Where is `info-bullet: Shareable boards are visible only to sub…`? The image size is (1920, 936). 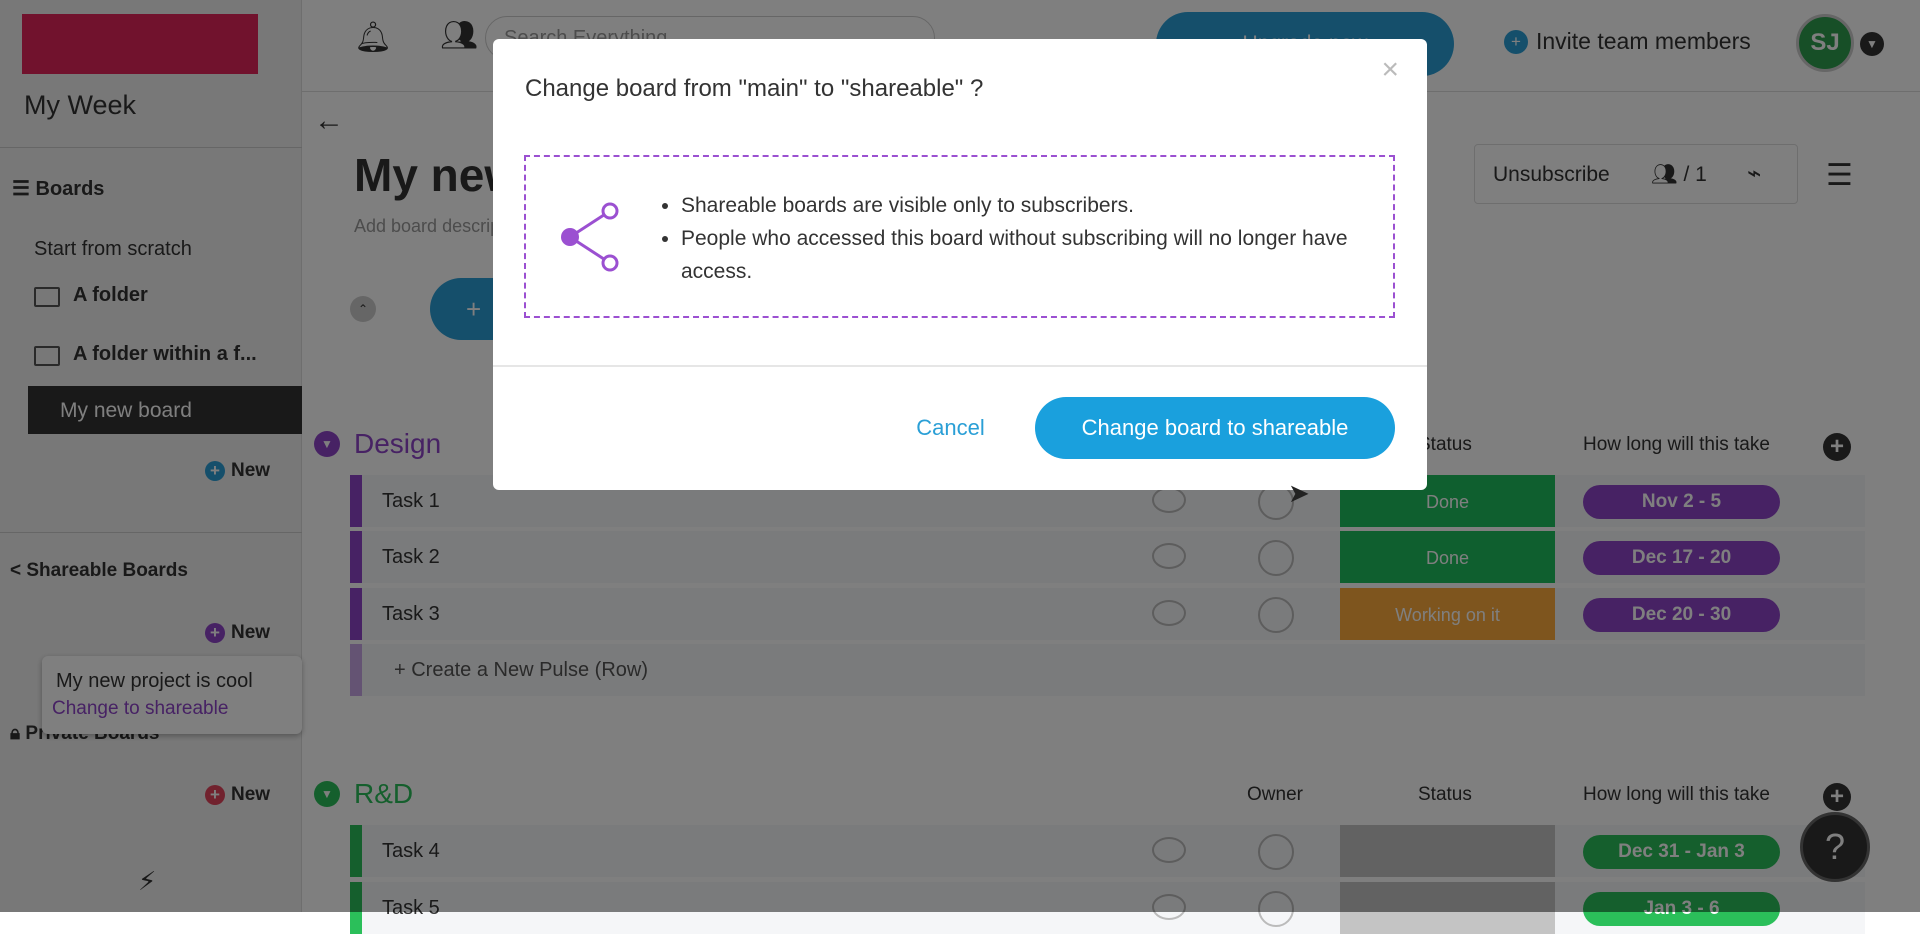 info-bullet: Shareable boards are visible only to sub… is located at coordinates (1021, 205).